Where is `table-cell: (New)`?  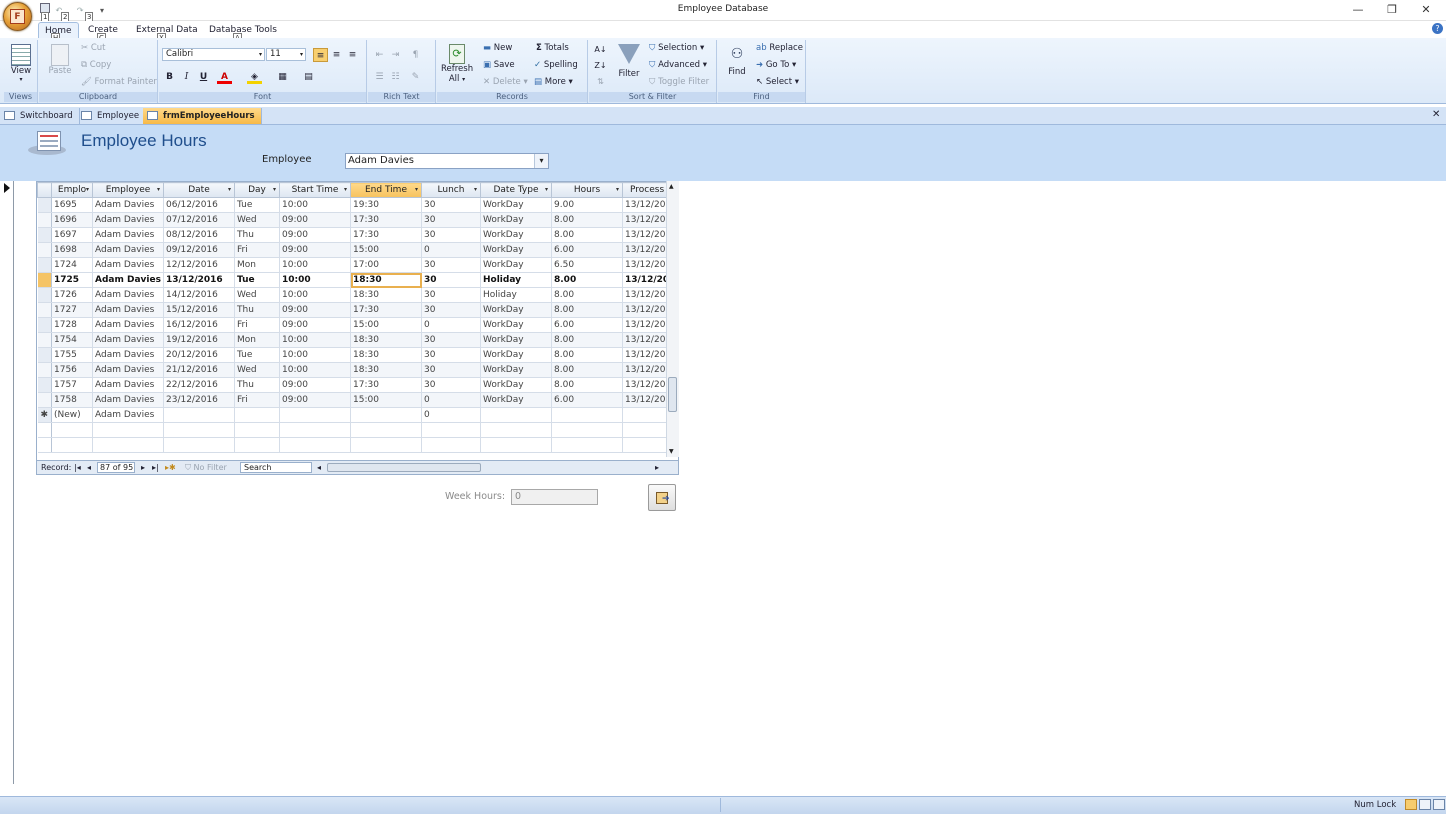 table-cell: (New) is located at coordinates (72, 415).